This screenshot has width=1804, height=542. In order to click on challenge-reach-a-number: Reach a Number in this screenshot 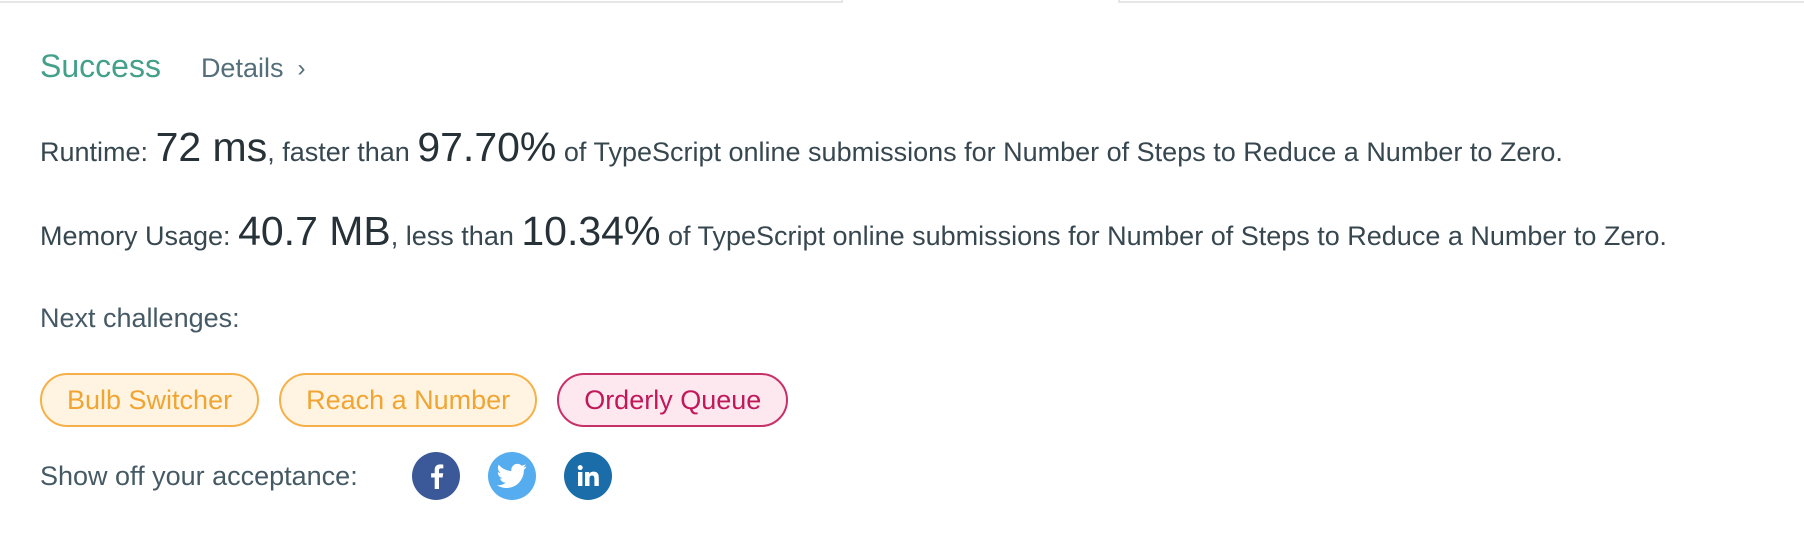, I will do `click(408, 400)`.